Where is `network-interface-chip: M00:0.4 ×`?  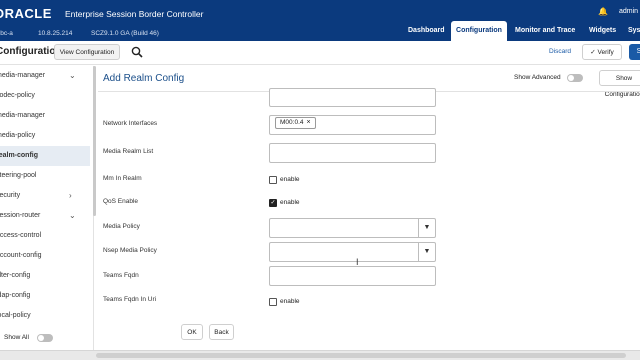 network-interface-chip: M00:0.4 × is located at coordinates (295, 123).